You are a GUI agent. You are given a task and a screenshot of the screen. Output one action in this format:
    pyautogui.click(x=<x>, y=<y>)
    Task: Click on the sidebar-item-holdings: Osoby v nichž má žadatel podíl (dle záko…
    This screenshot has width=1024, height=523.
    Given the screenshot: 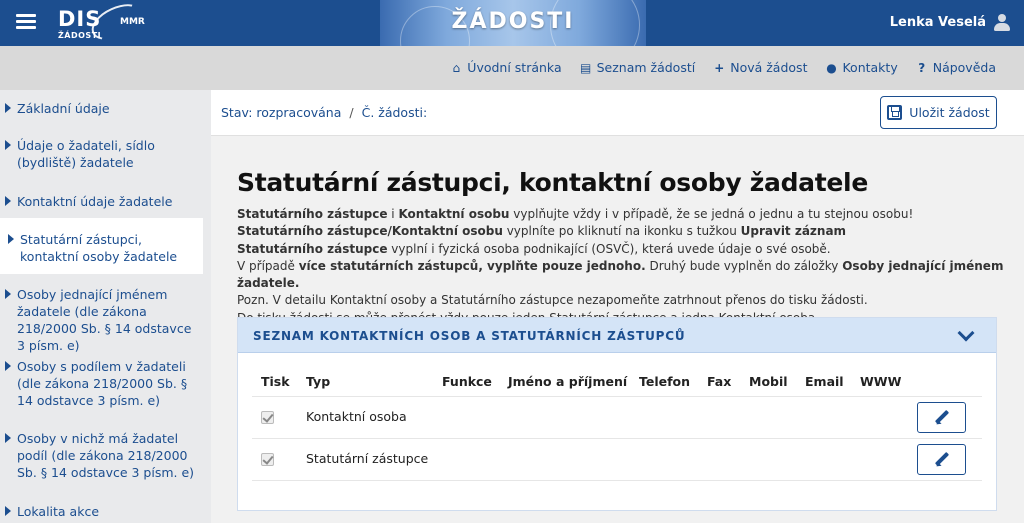 What is the action you would take?
    pyautogui.click(x=101, y=455)
    